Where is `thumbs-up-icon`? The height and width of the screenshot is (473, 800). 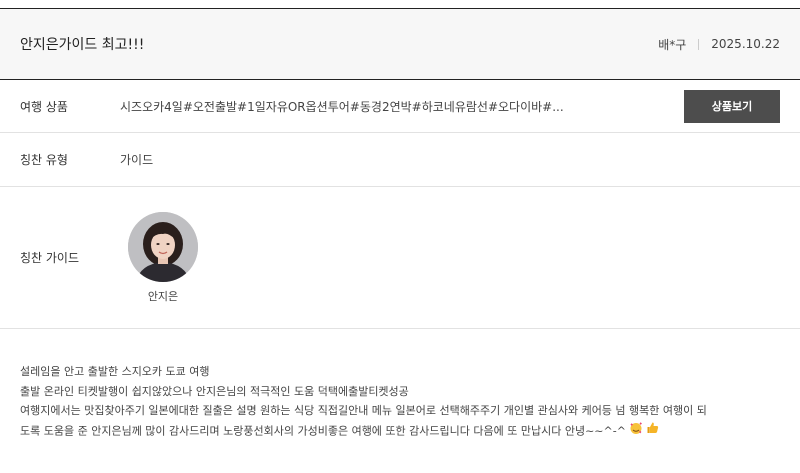 thumbs-up-icon is located at coordinates (653, 431).